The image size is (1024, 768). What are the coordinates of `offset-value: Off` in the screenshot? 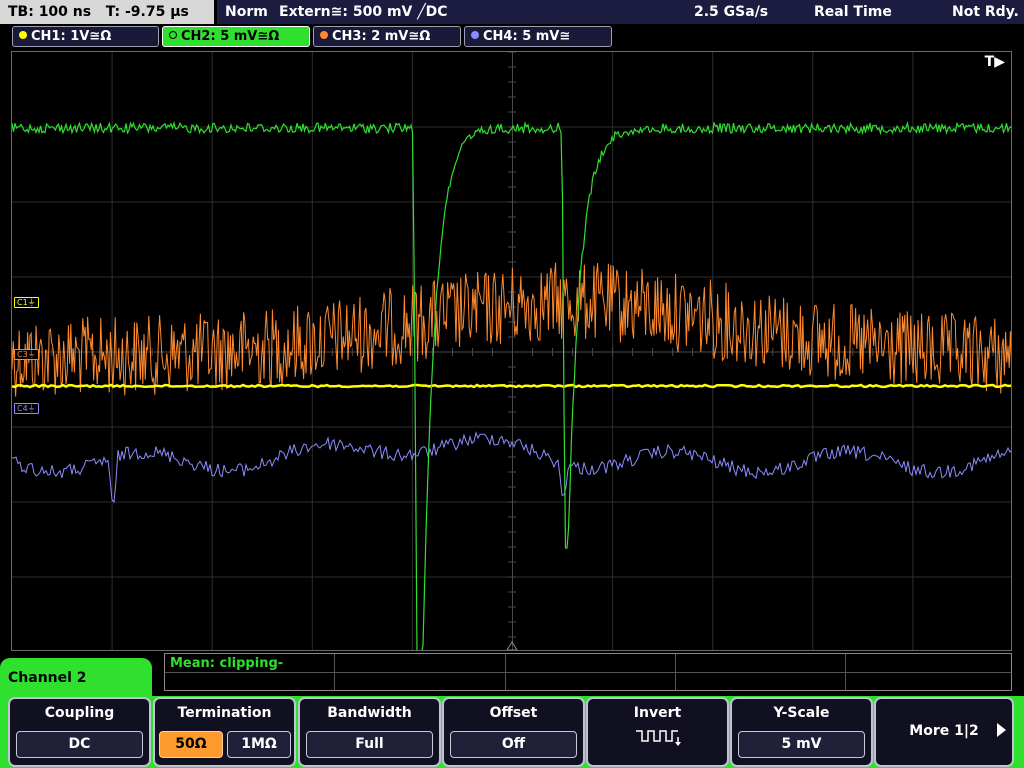 It's located at (513, 744).